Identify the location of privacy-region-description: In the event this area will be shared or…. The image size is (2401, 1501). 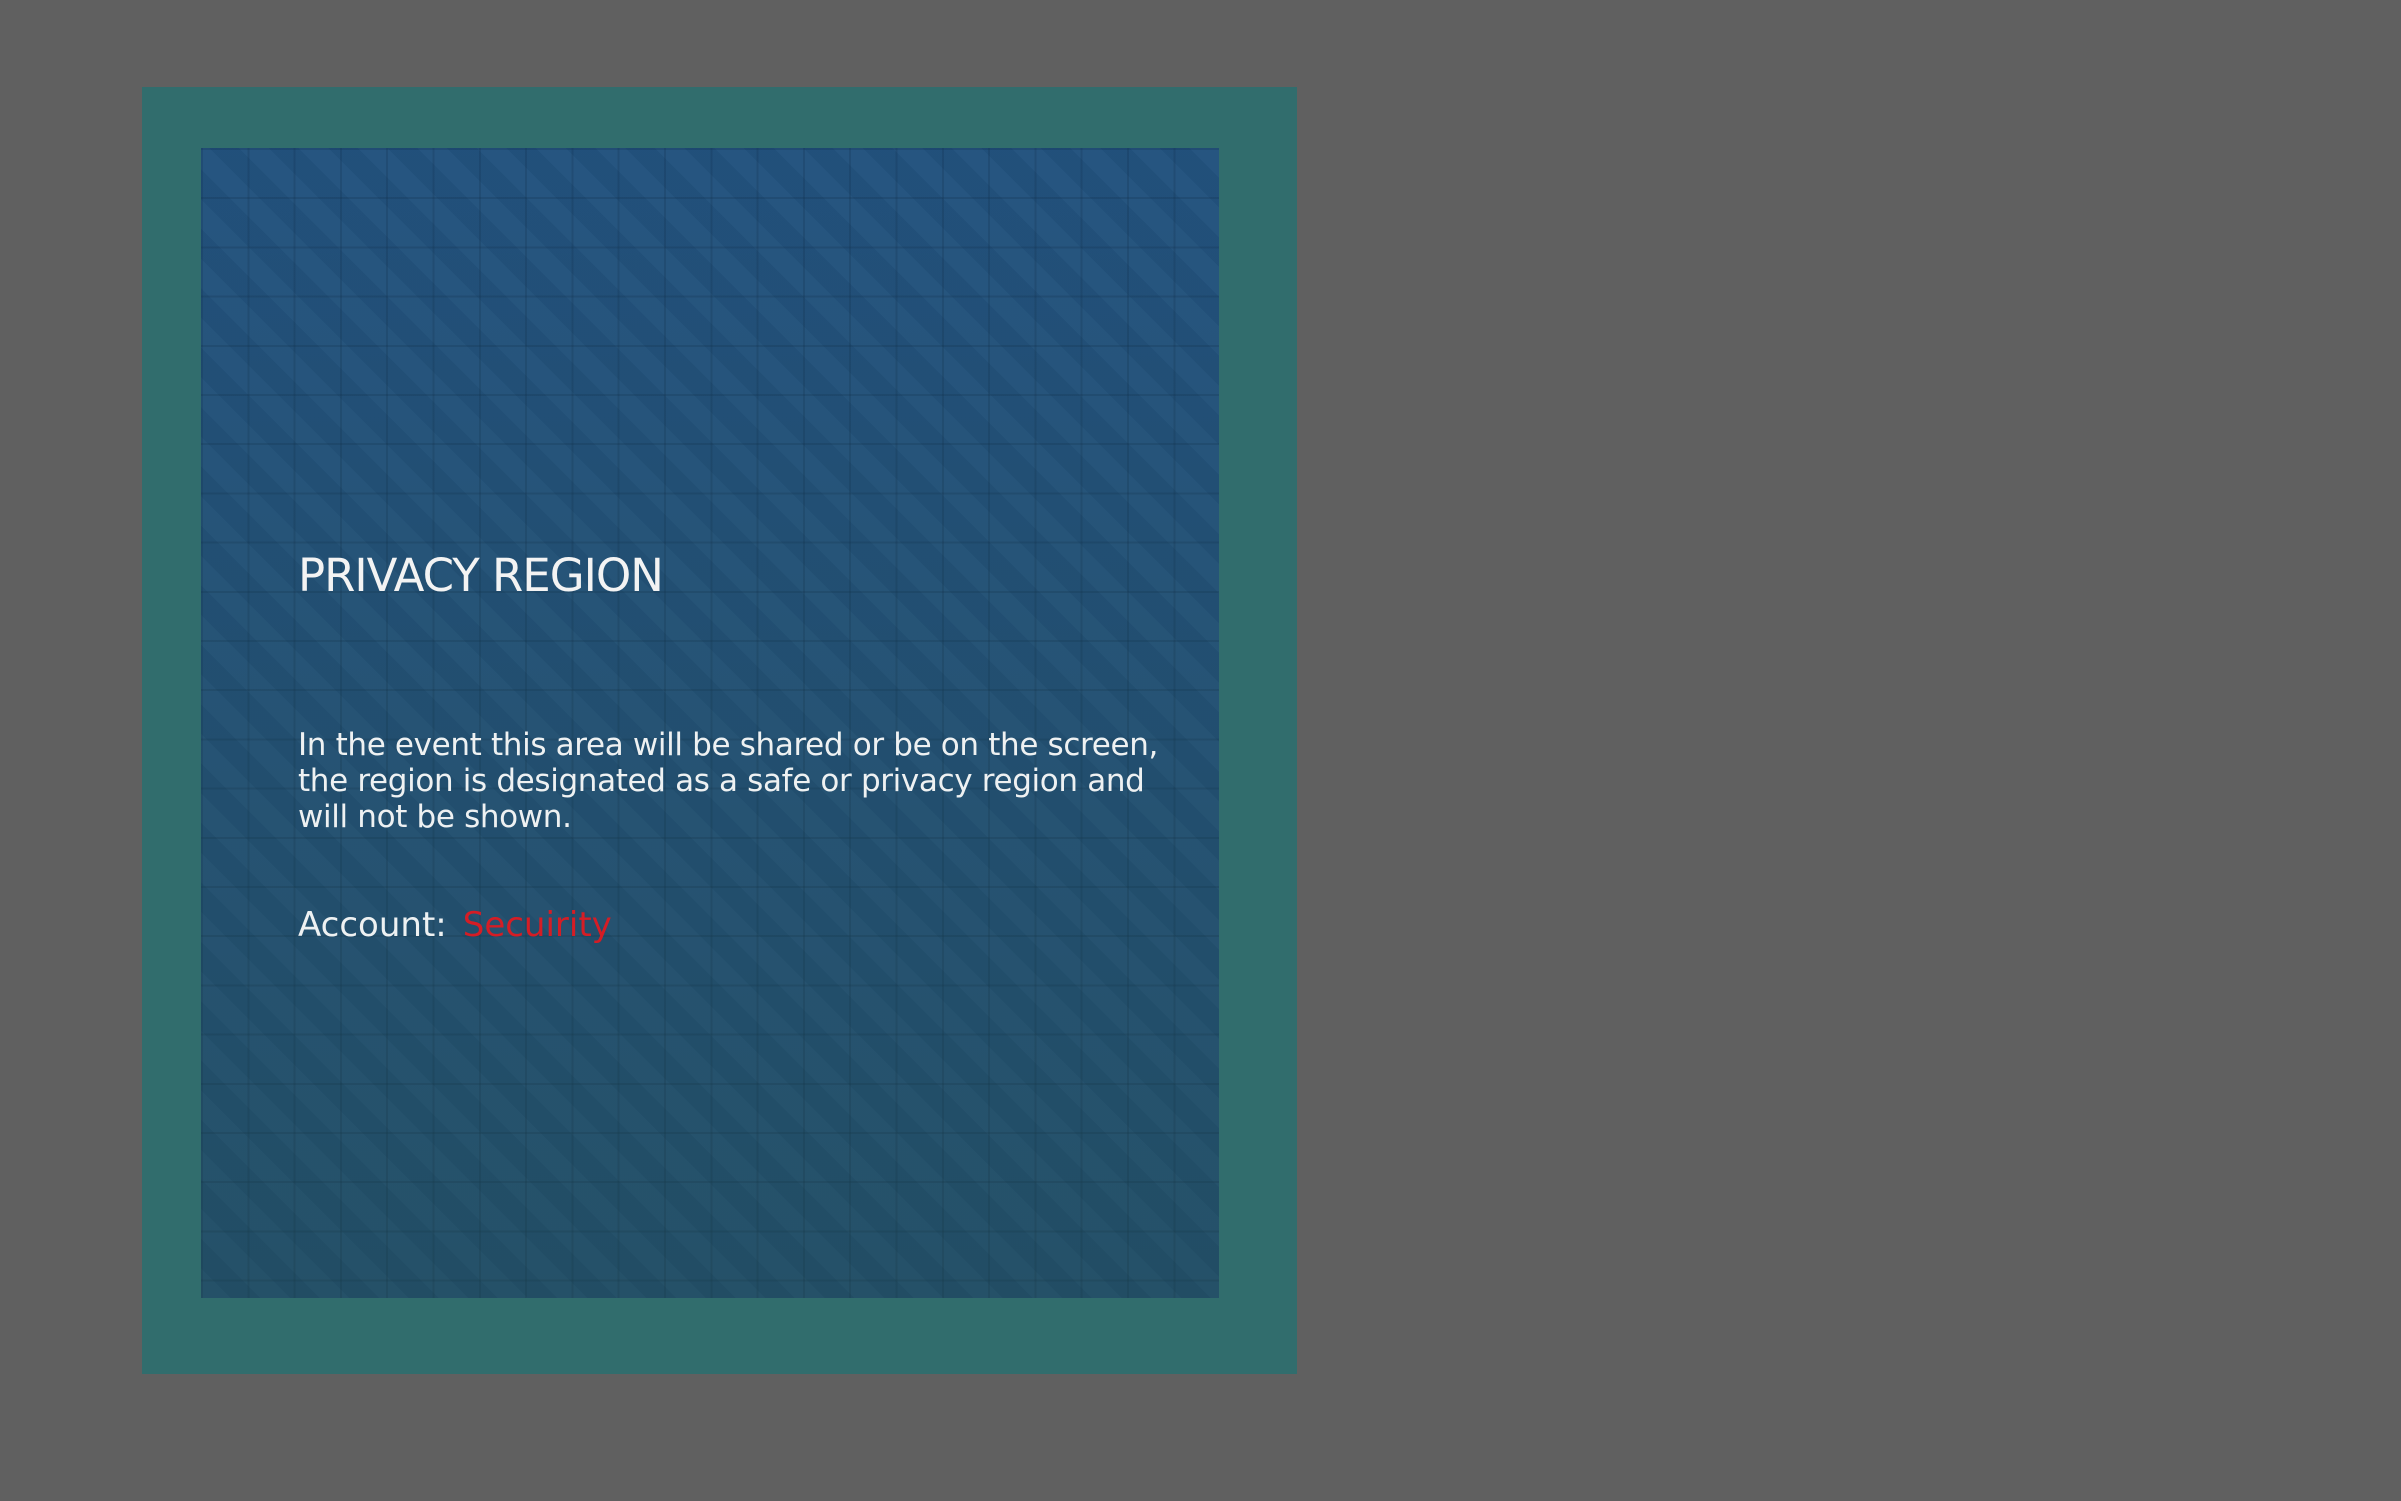
(728, 781).